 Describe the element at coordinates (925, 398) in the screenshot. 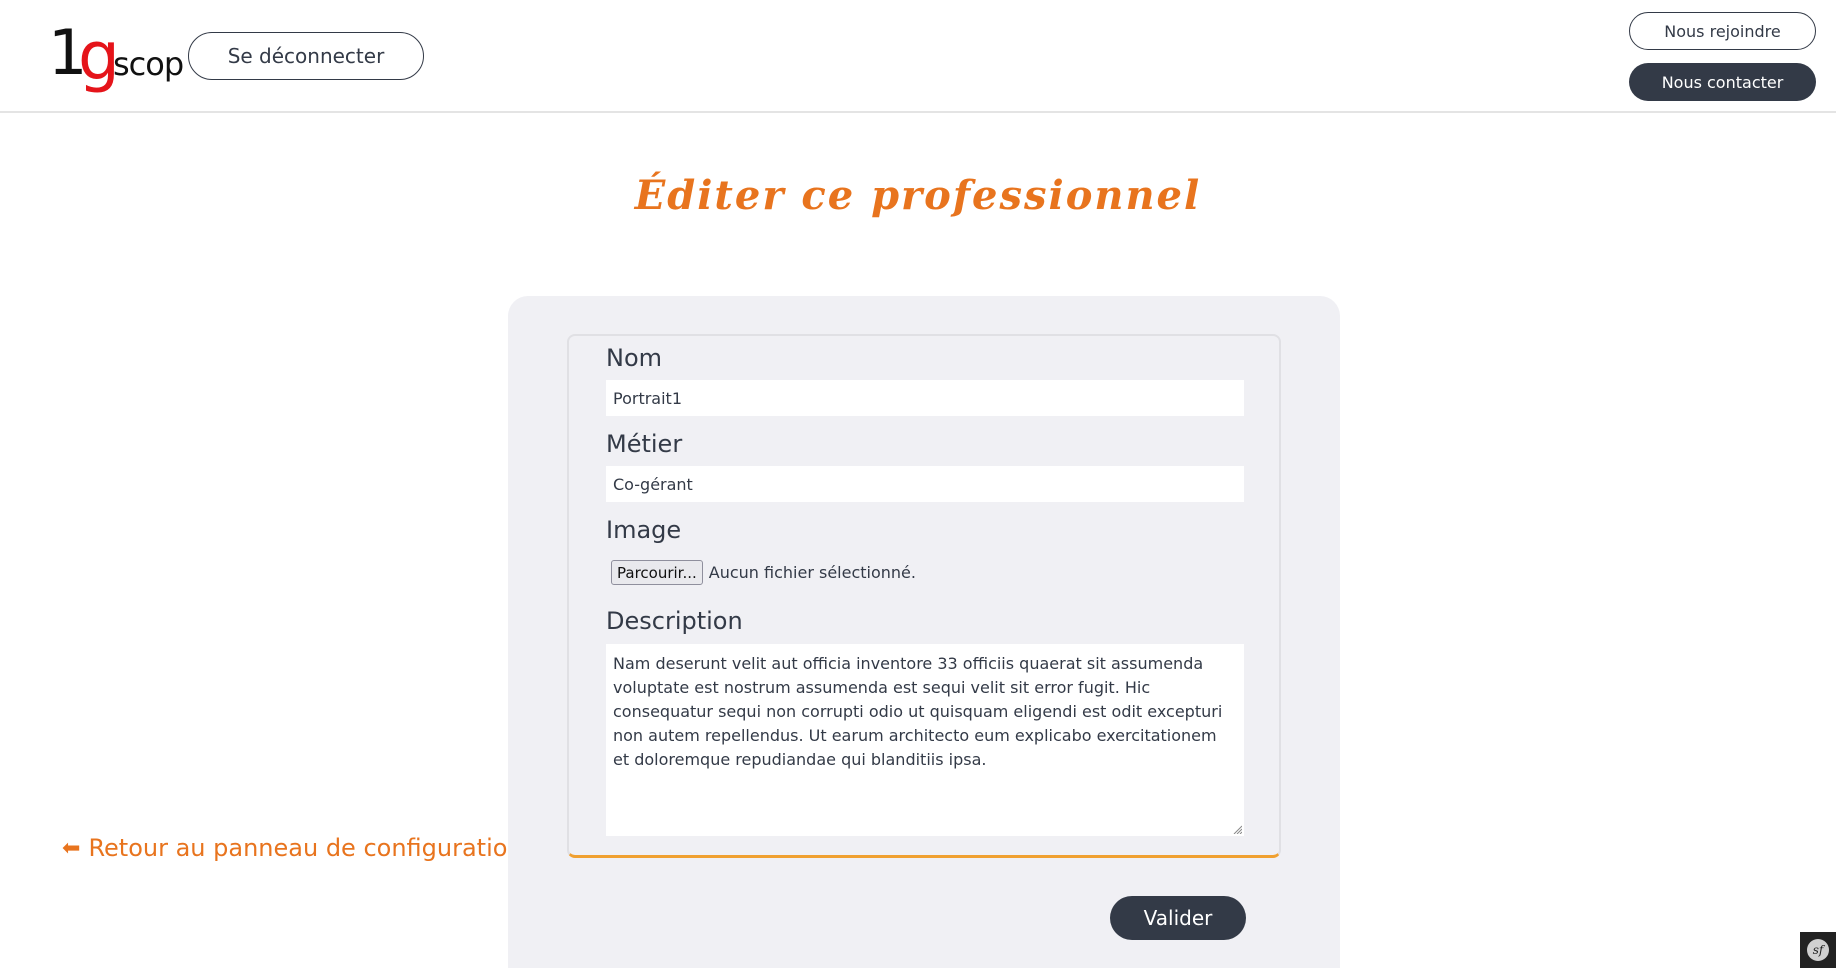

I see `name-input: Portrait1` at that location.